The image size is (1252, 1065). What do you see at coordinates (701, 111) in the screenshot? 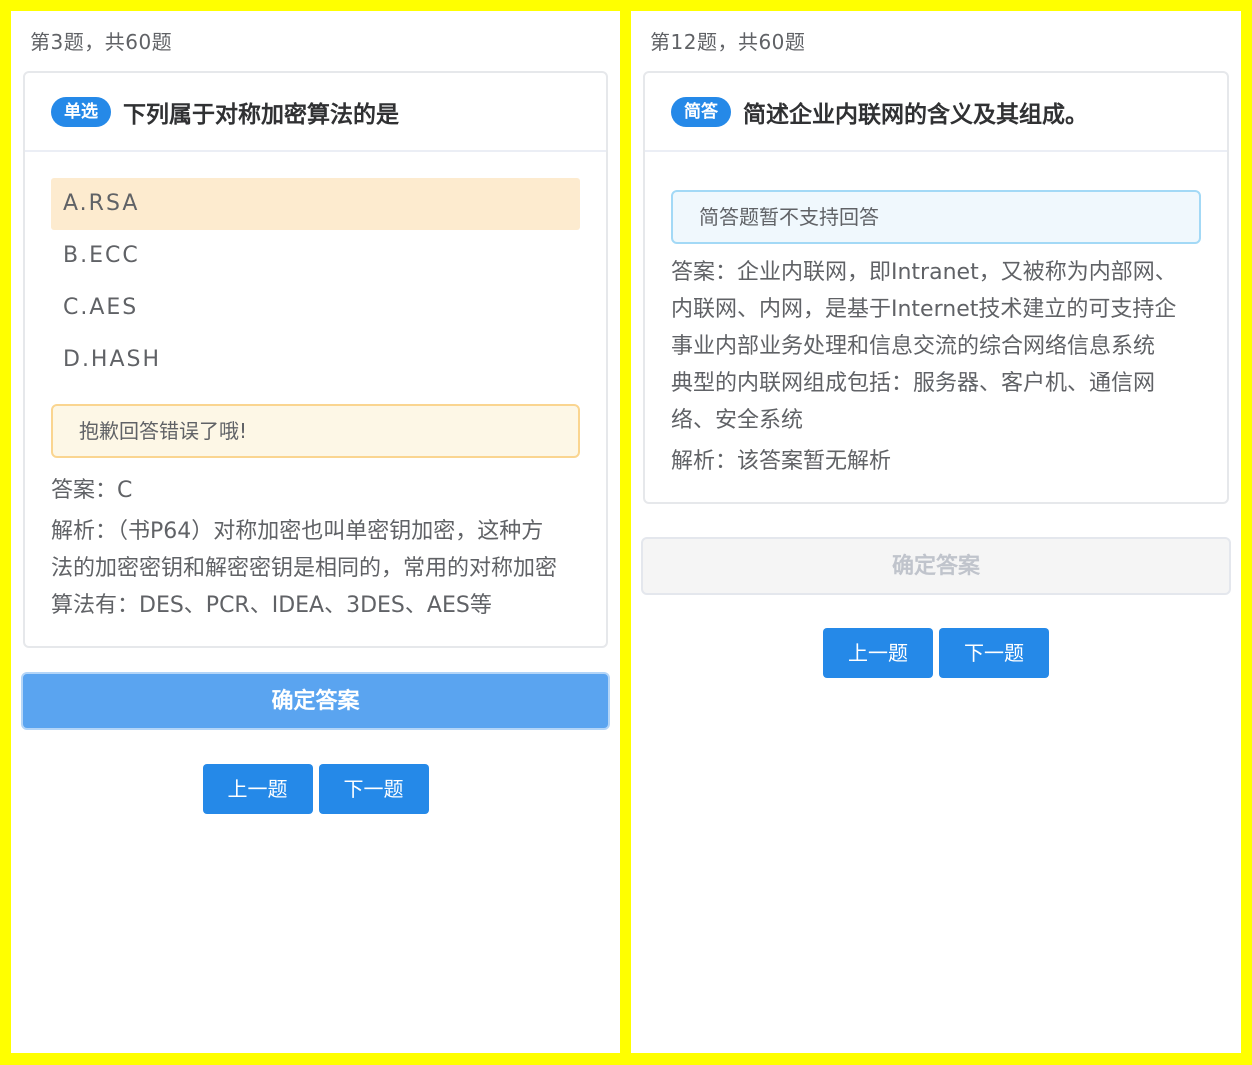
I see `question-type-badge: 简答` at bounding box center [701, 111].